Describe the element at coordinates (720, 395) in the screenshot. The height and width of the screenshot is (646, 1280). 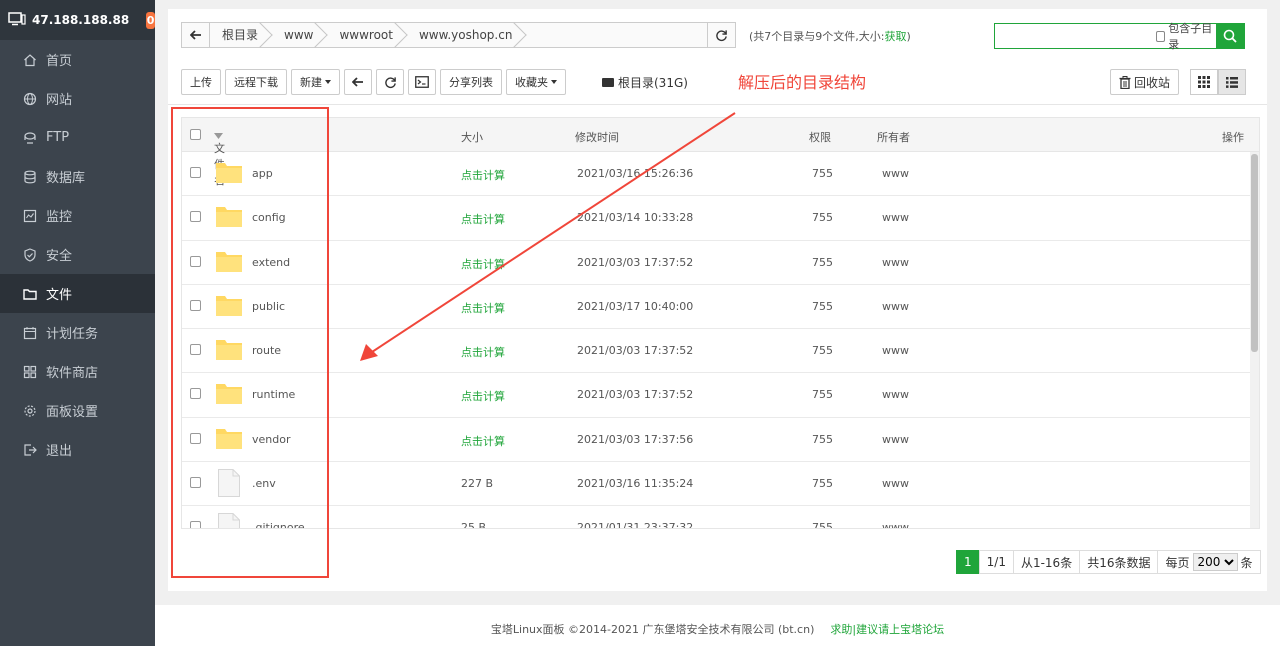
I see `table-row: runtime 点击计算 2021/03/03 17:37:52 755 www` at that location.